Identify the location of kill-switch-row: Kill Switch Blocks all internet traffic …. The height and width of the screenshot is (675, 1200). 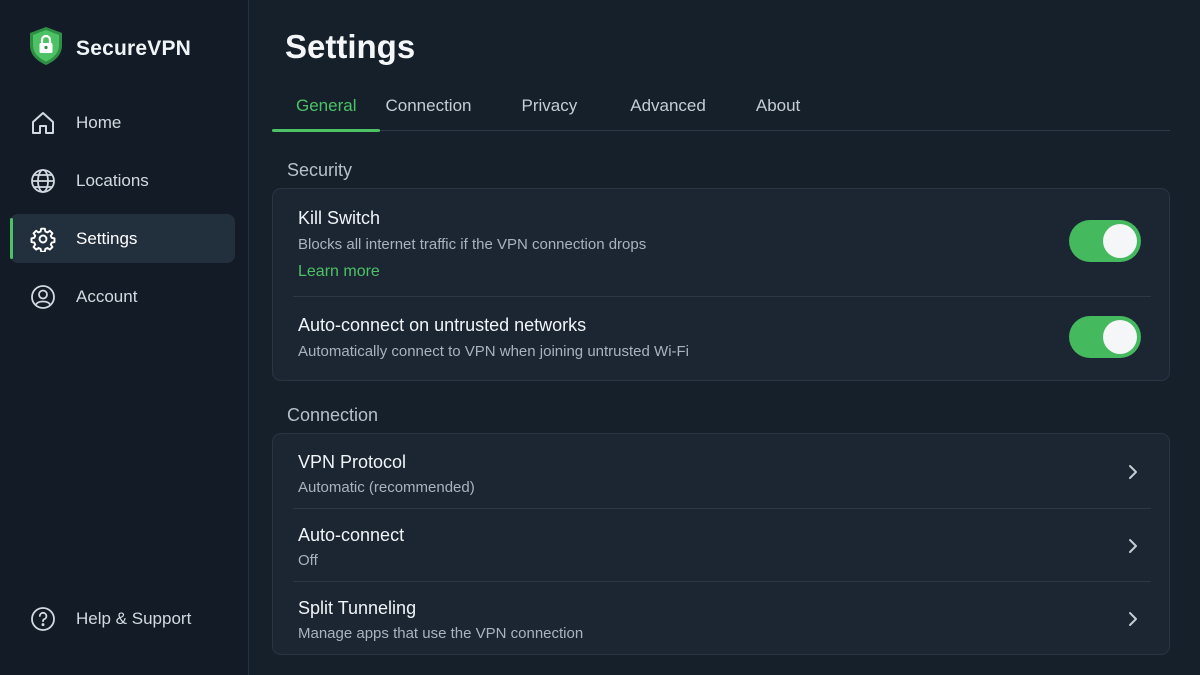
(721, 242).